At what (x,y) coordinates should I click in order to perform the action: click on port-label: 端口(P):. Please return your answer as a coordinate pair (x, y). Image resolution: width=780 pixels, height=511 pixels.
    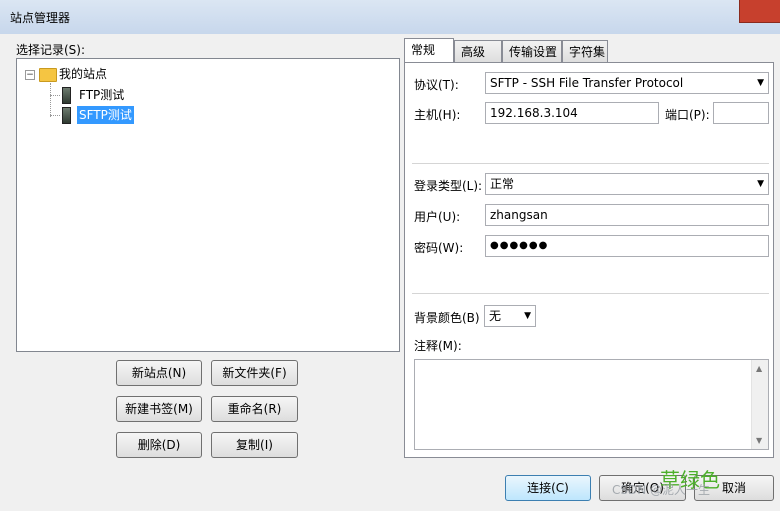
    Looking at the image, I should click on (687, 115).